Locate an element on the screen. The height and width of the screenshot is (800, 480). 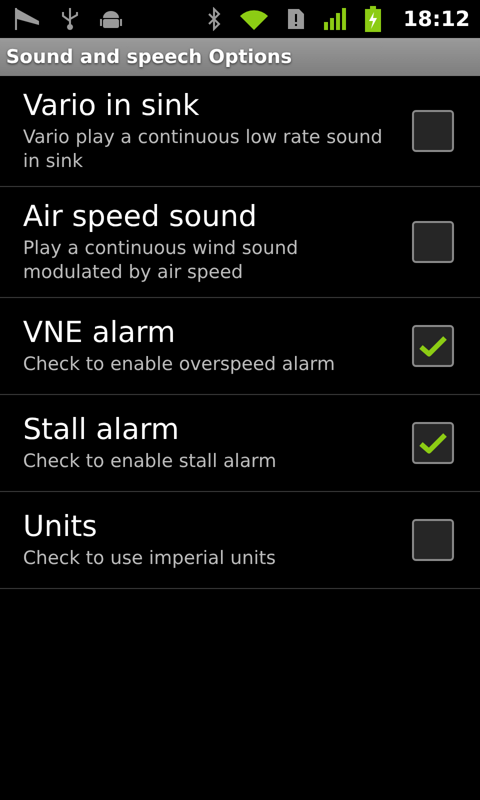
flag-icon is located at coordinates (27, 19).